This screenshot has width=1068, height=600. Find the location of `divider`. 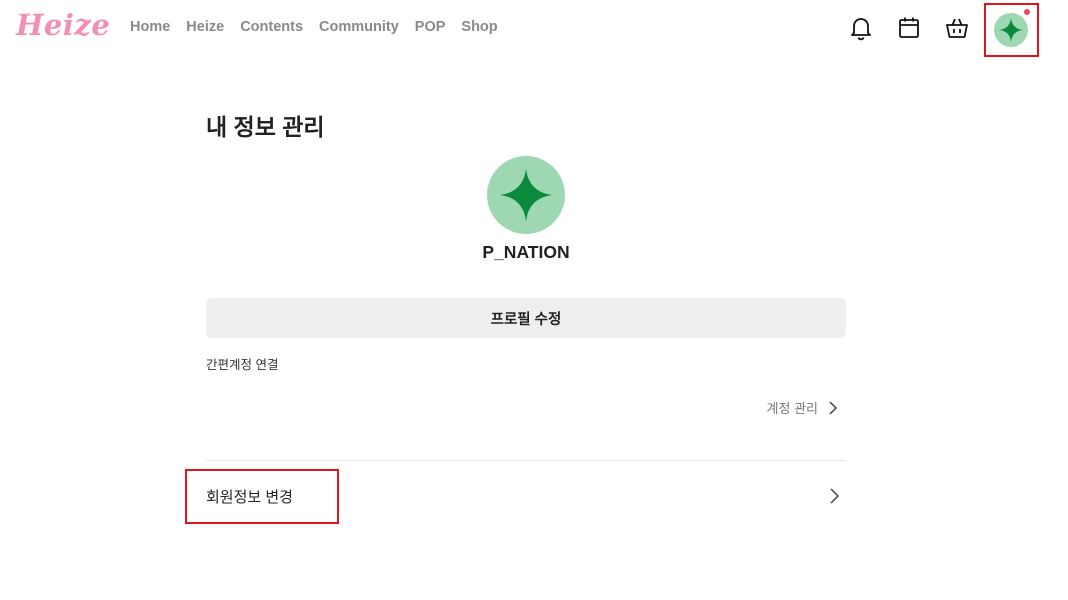

divider is located at coordinates (526, 460).